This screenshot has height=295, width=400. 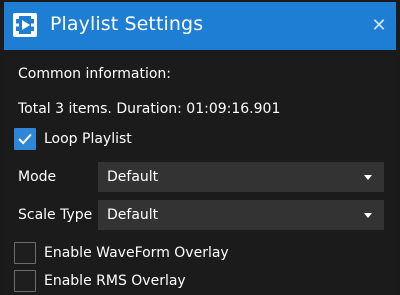 I want to click on close-icon: ✕, so click(x=379, y=25).